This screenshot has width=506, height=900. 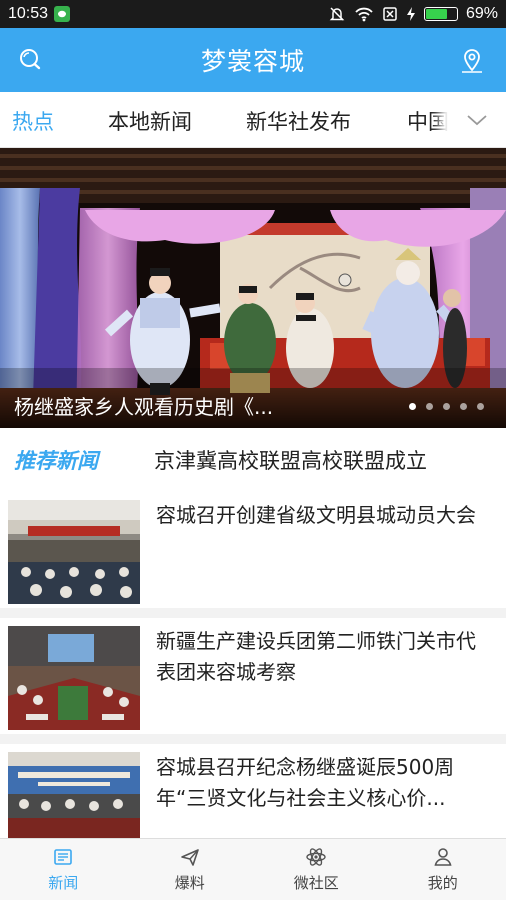 I want to click on category-tabs: 热点 本地新闻 新华社发布 中国, so click(x=253, y=120).